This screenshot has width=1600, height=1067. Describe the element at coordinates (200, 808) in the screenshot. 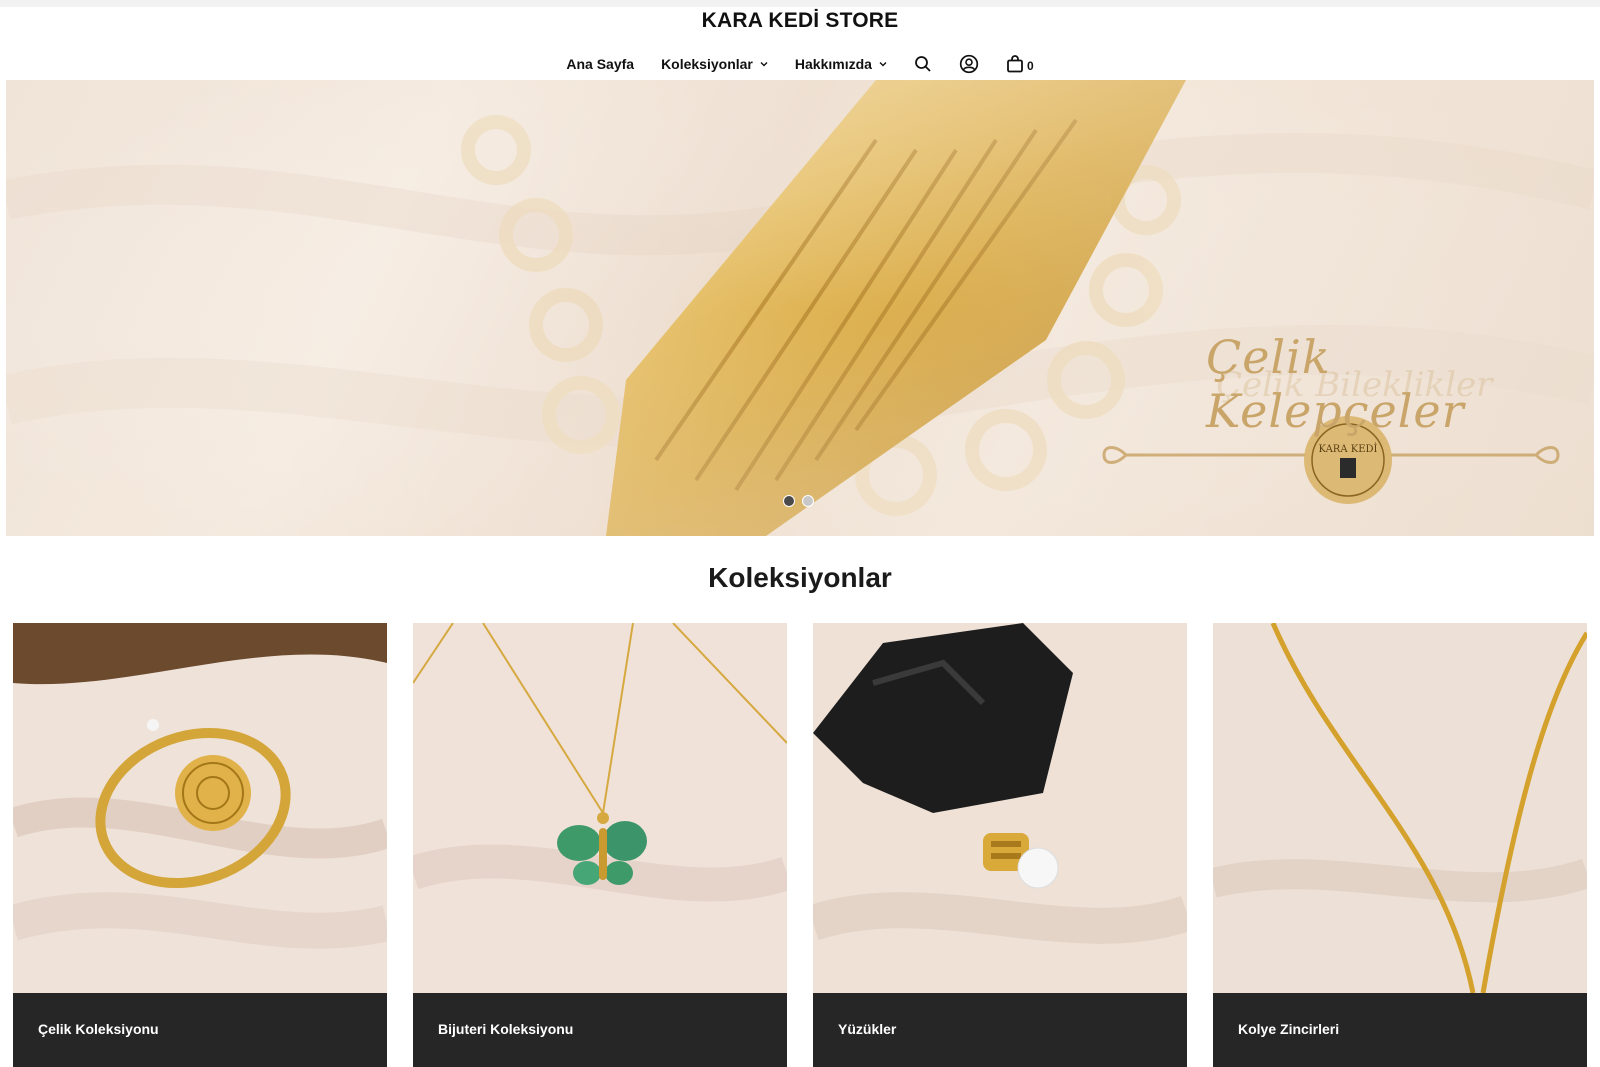

I see `collection-image-celik` at that location.